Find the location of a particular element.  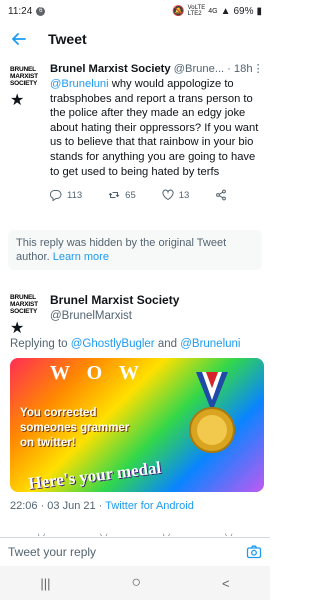

retweet-button: 65 is located at coordinates (122, 195).